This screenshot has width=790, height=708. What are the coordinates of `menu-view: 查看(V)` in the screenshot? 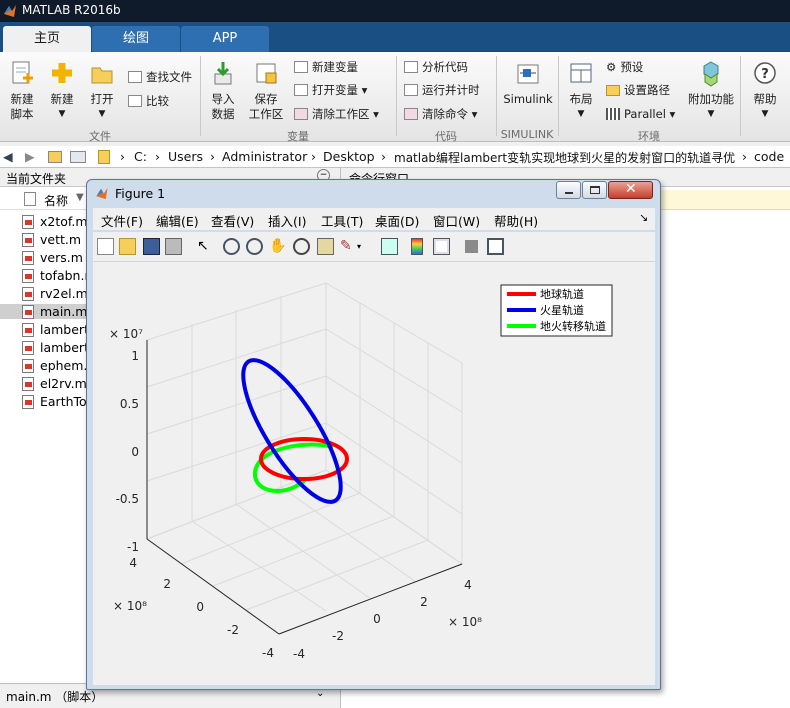 It's located at (232, 220).